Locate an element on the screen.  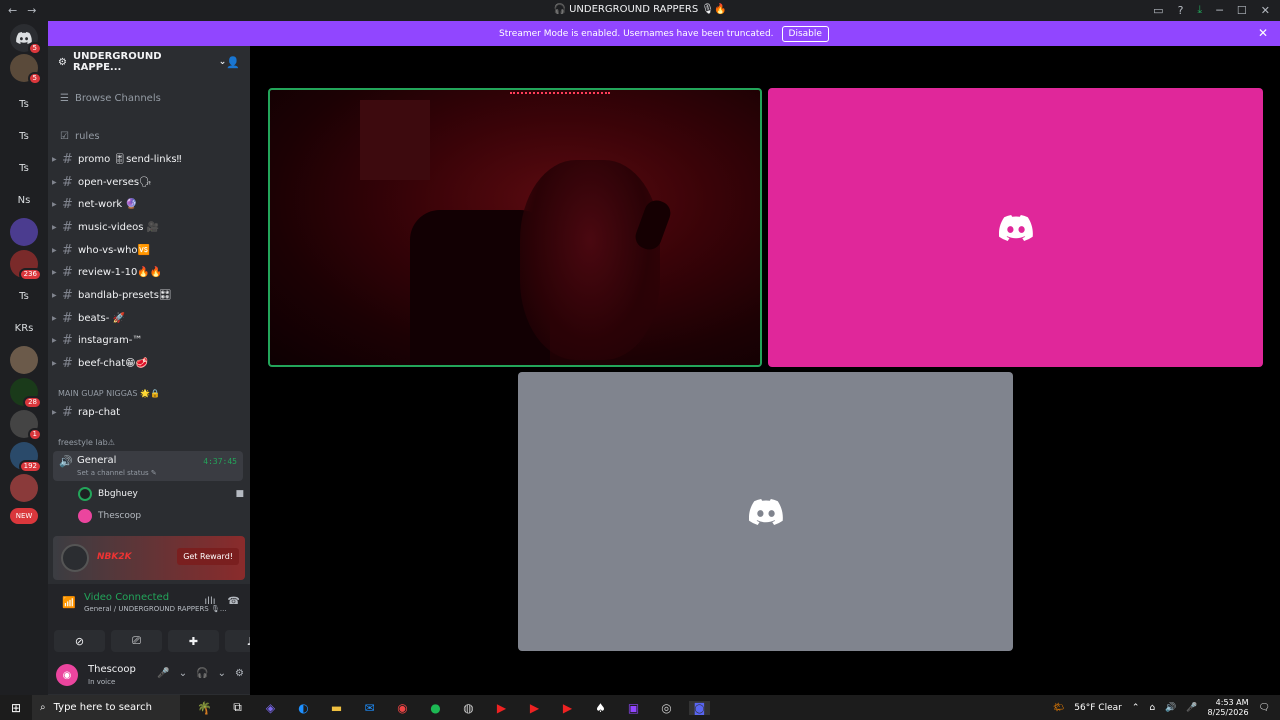
channel-item: ▶ # net-work 🔮 is located at coordinates (149, 204).